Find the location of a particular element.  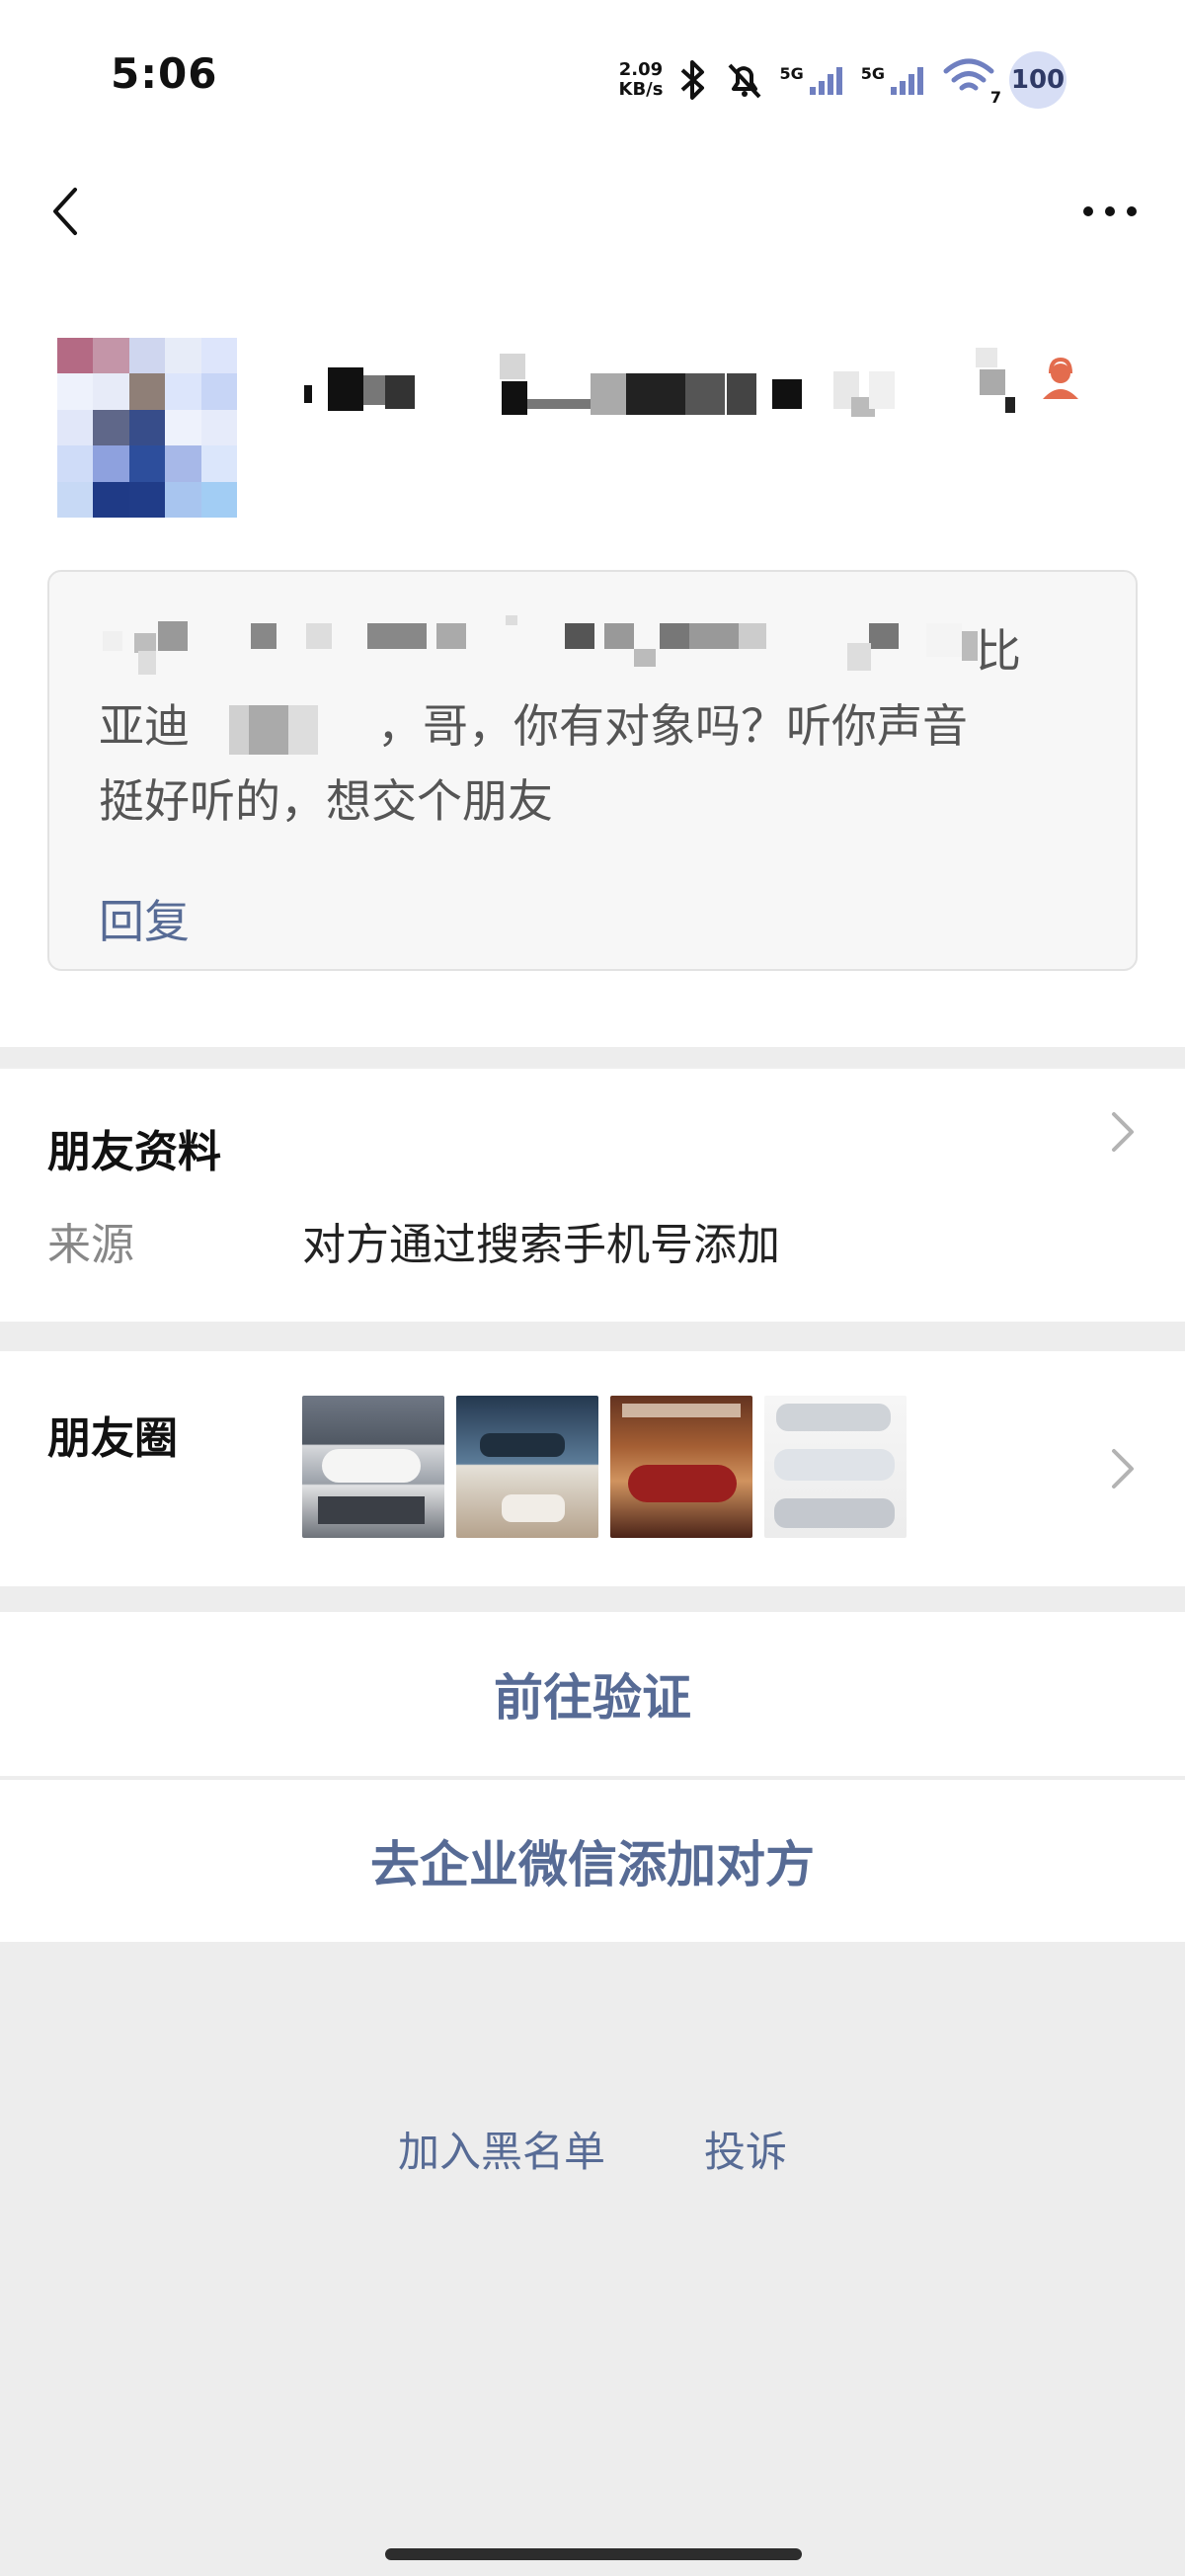

network-type-1: 5G is located at coordinates (792, 73).